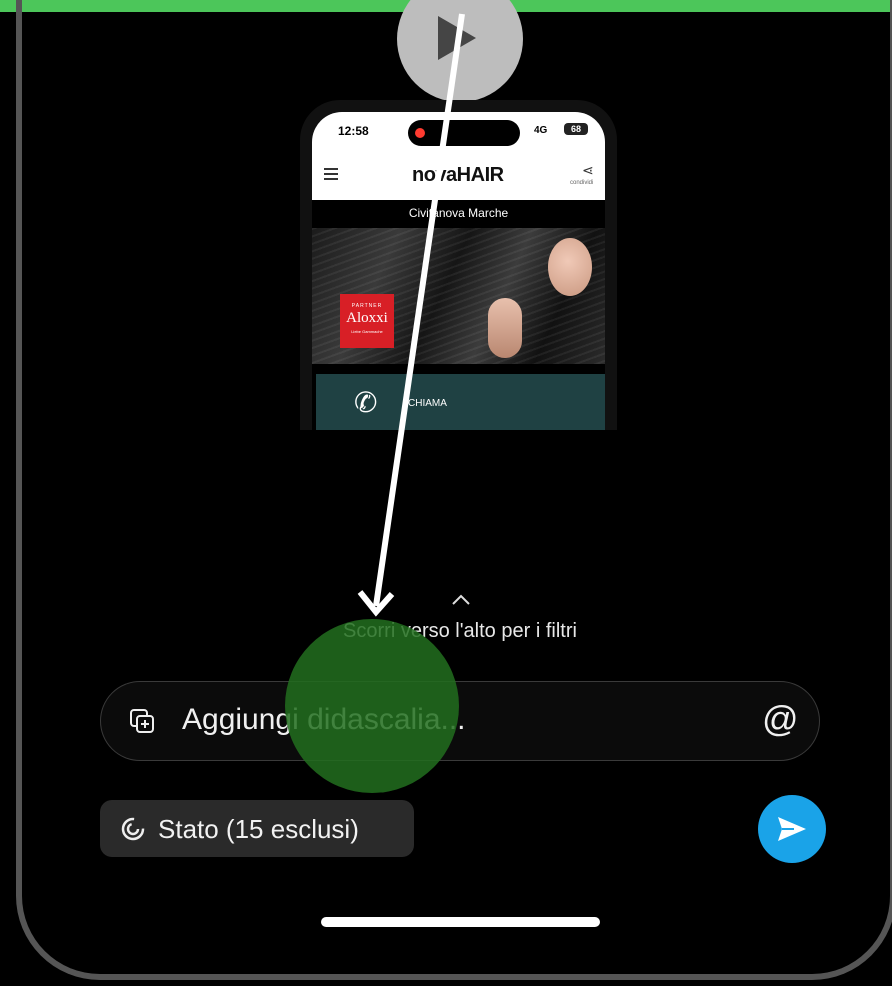 The image size is (892, 986). What do you see at coordinates (780, 719) in the screenshot?
I see `mention-icon: @` at bounding box center [780, 719].